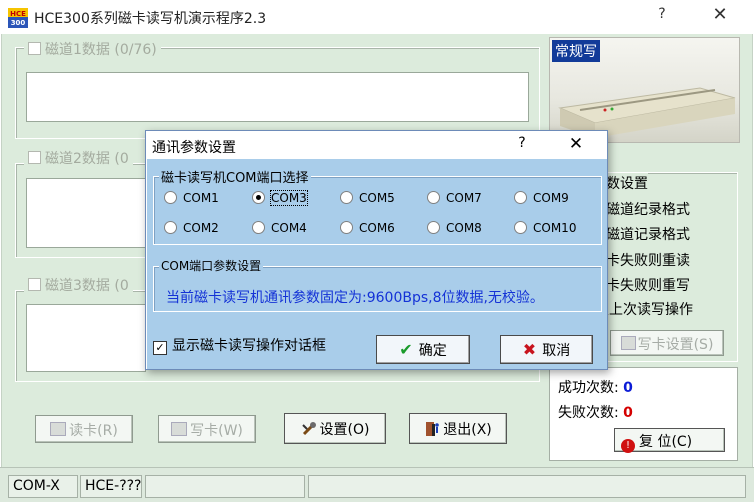  I want to click on ok-button: ✔ 确定, so click(423, 349).